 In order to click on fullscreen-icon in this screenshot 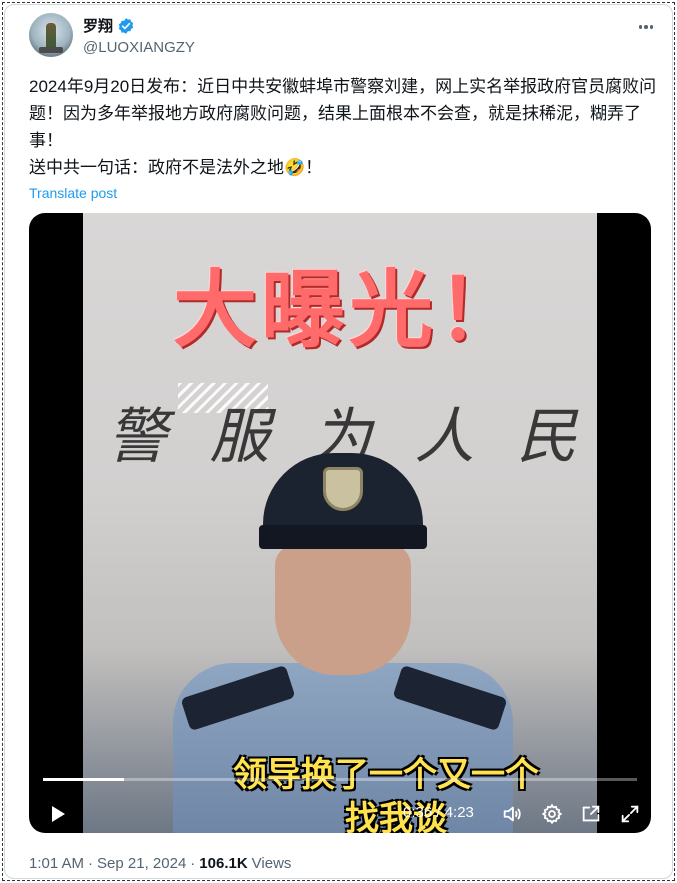, I will do `click(630, 814)`.